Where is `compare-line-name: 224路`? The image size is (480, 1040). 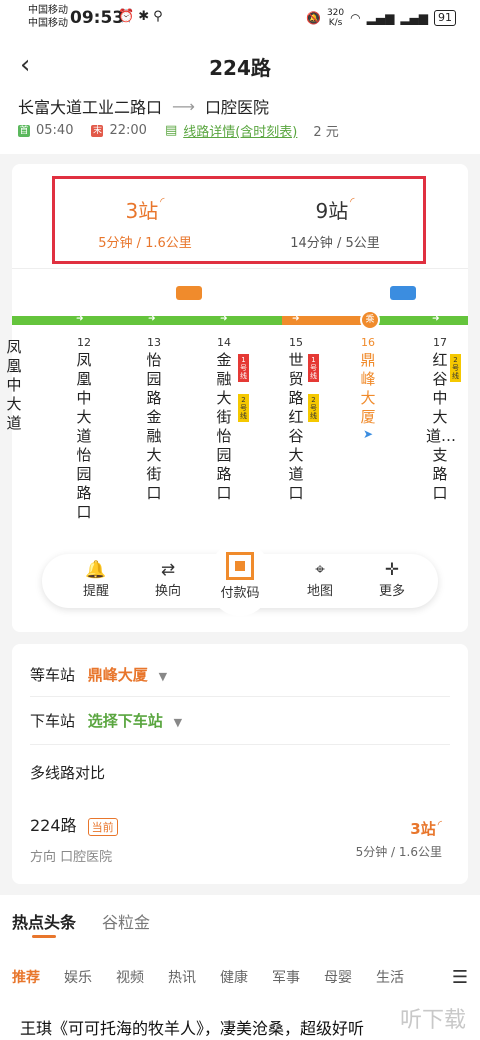
compare-line-name: 224路 is located at coordinates (53, 825).